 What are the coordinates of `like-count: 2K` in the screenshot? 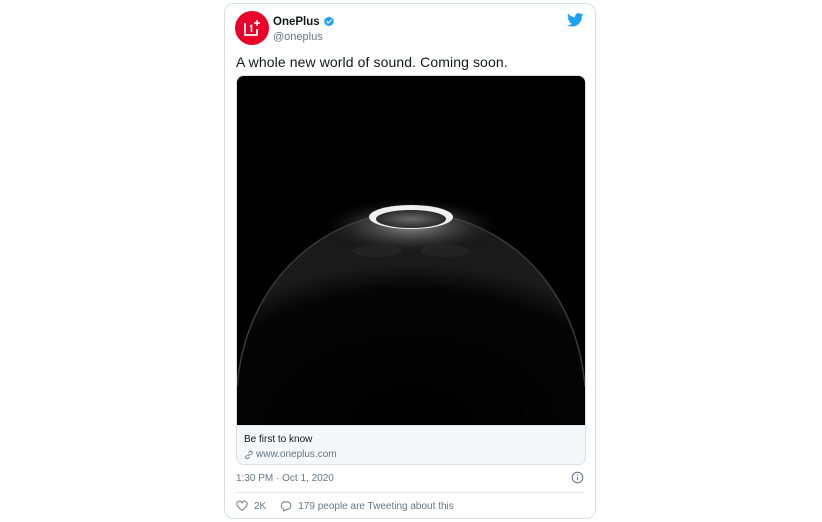 It's located at (260, 506).